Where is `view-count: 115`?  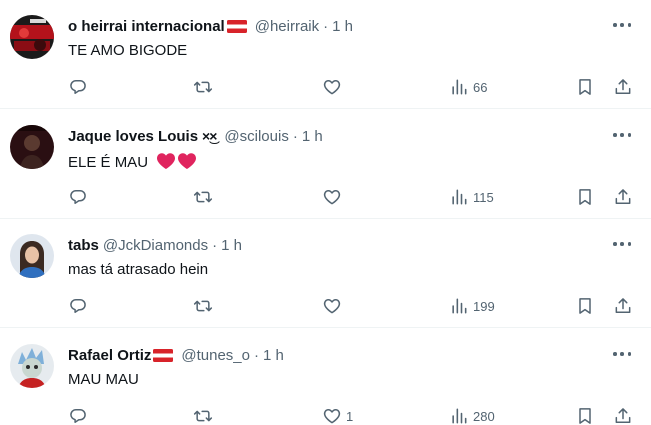
view-count: 115 is located at coordinates (483, 197).